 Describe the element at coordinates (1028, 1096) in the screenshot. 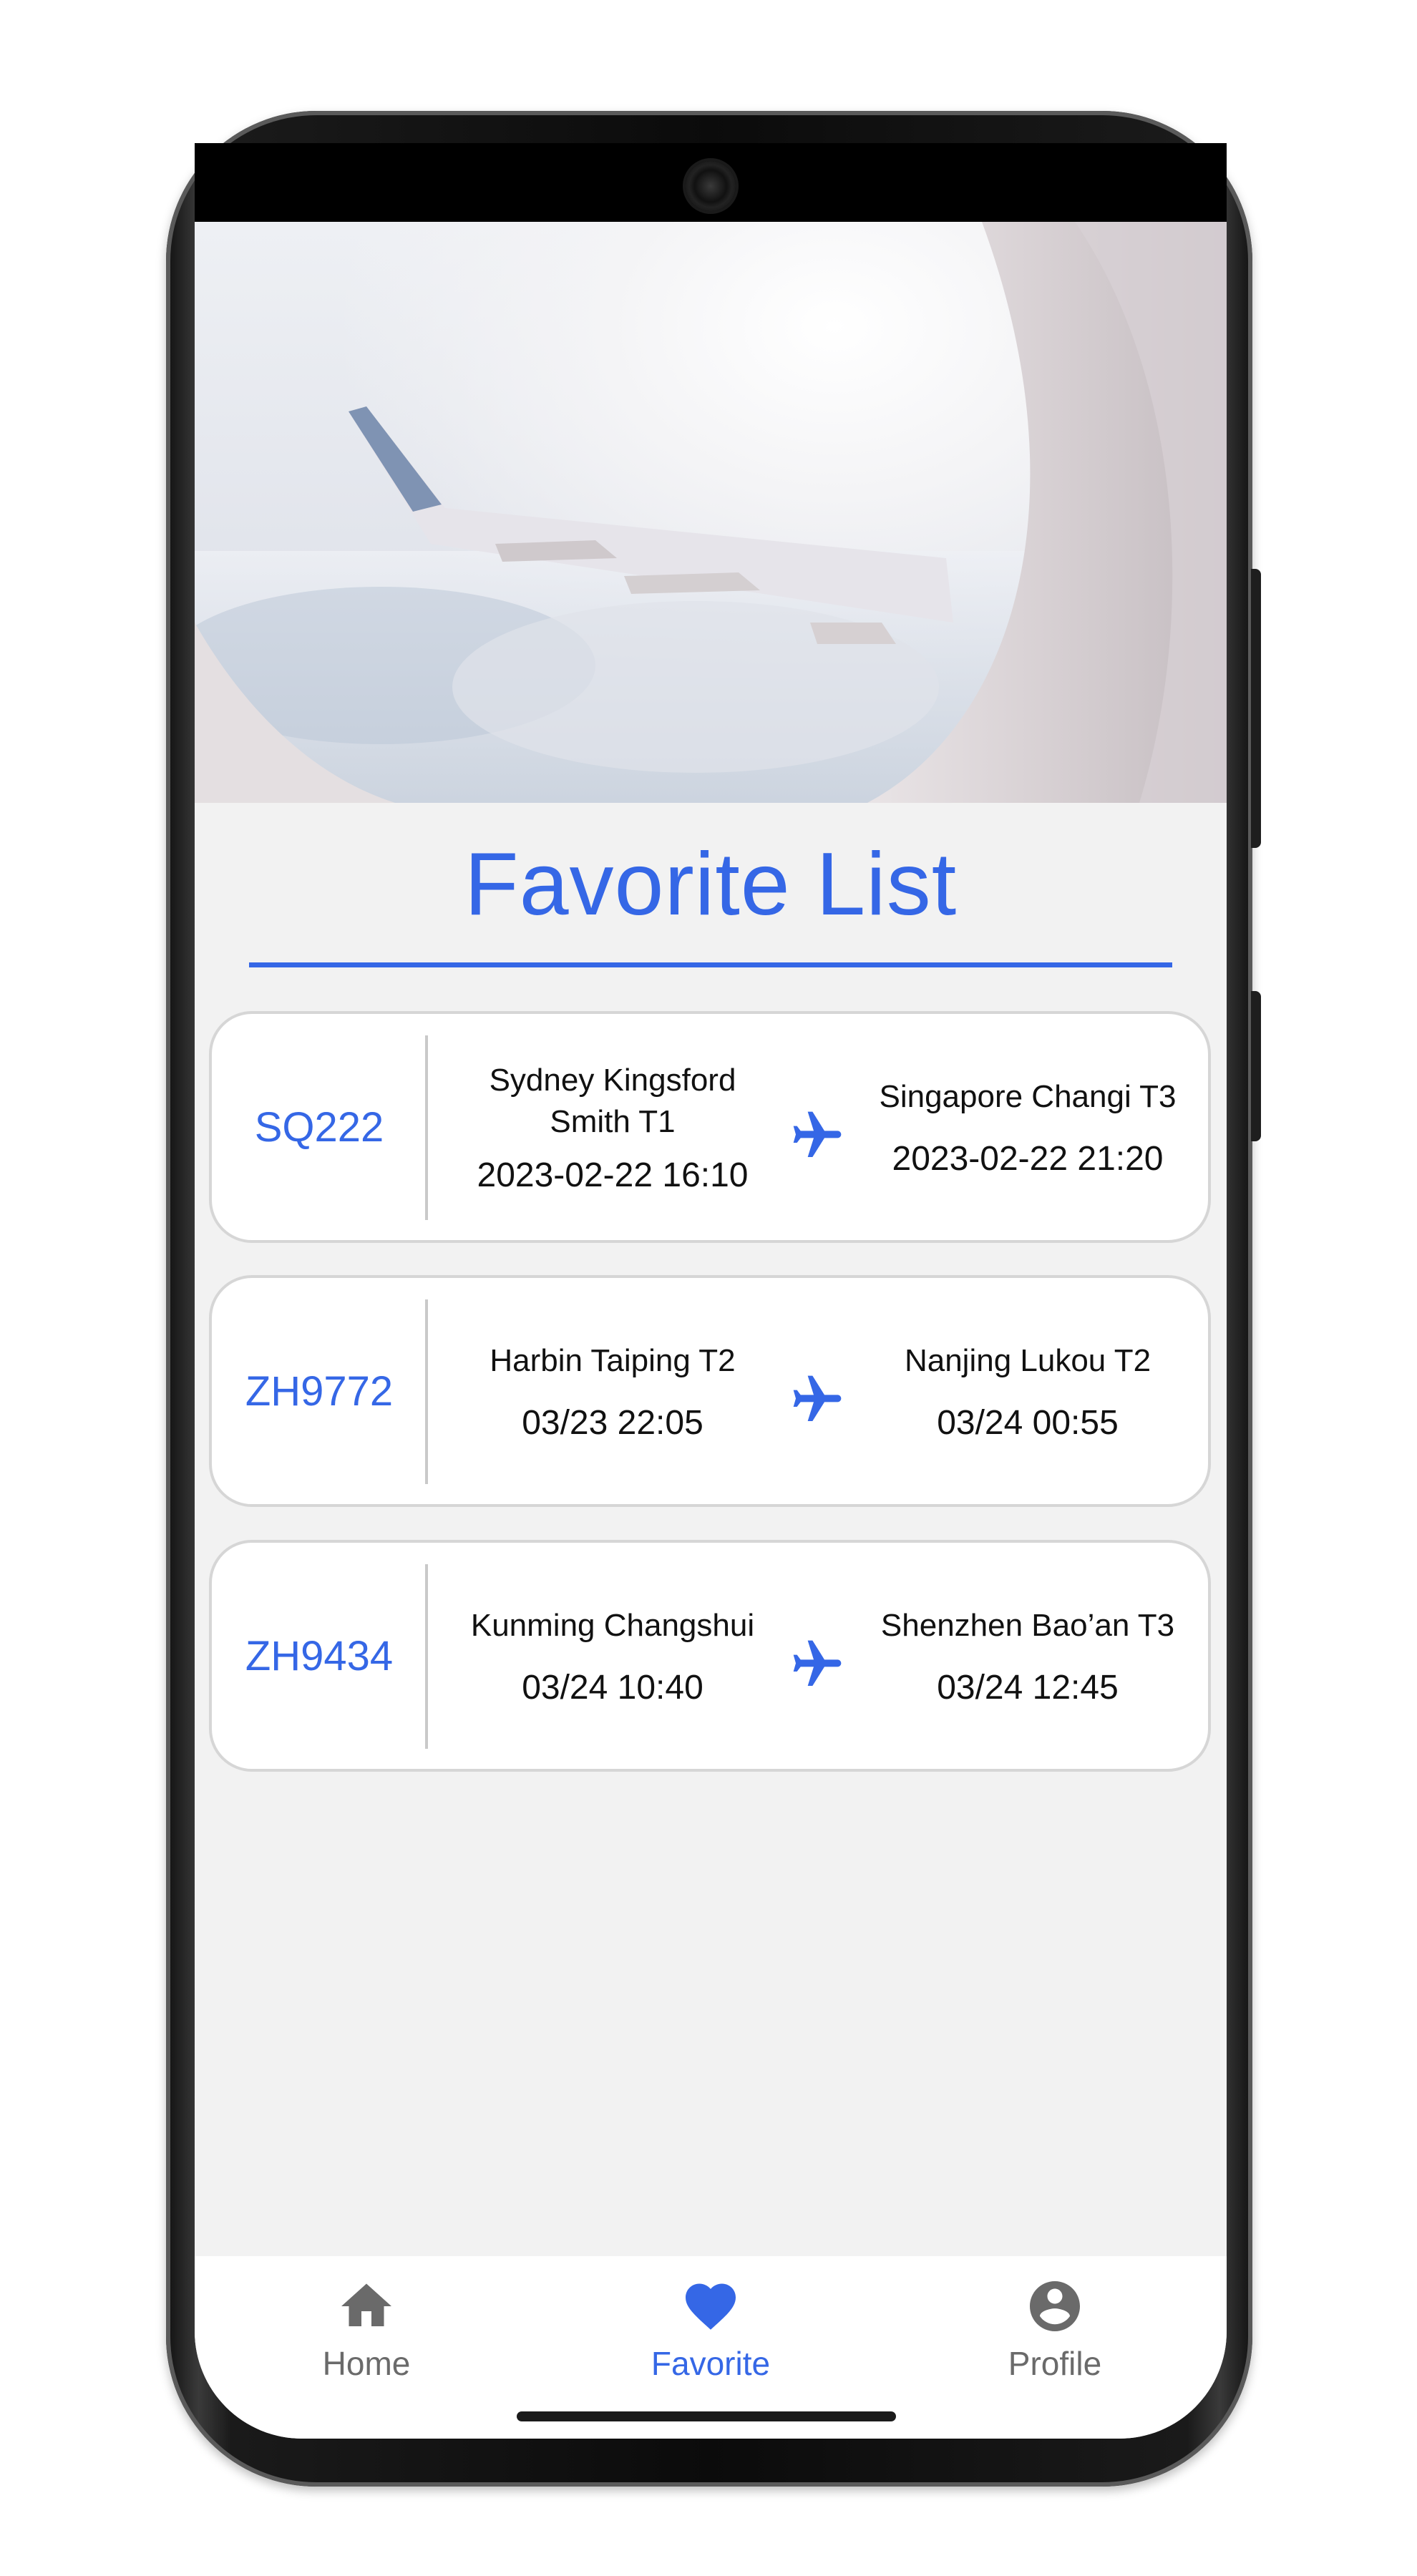

I see `arrival-station: Singapore Changi T3` at that location.